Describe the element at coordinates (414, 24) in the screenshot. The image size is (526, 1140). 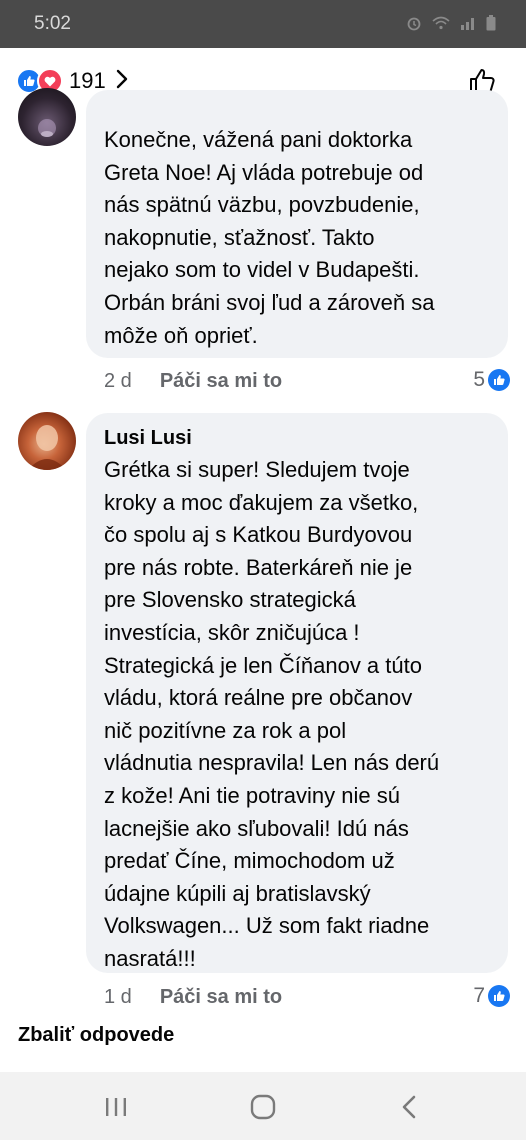
I see `alarm-icon` at that location.